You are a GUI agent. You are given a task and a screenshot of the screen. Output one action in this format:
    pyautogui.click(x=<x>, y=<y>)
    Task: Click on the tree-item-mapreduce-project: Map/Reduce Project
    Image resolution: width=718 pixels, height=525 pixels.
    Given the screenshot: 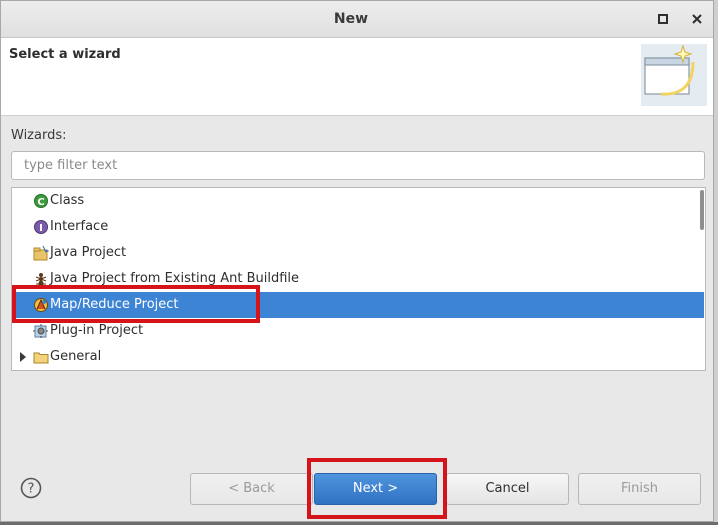 What is the action you would take?
    pyautogui.click(x=358, y=305)
    